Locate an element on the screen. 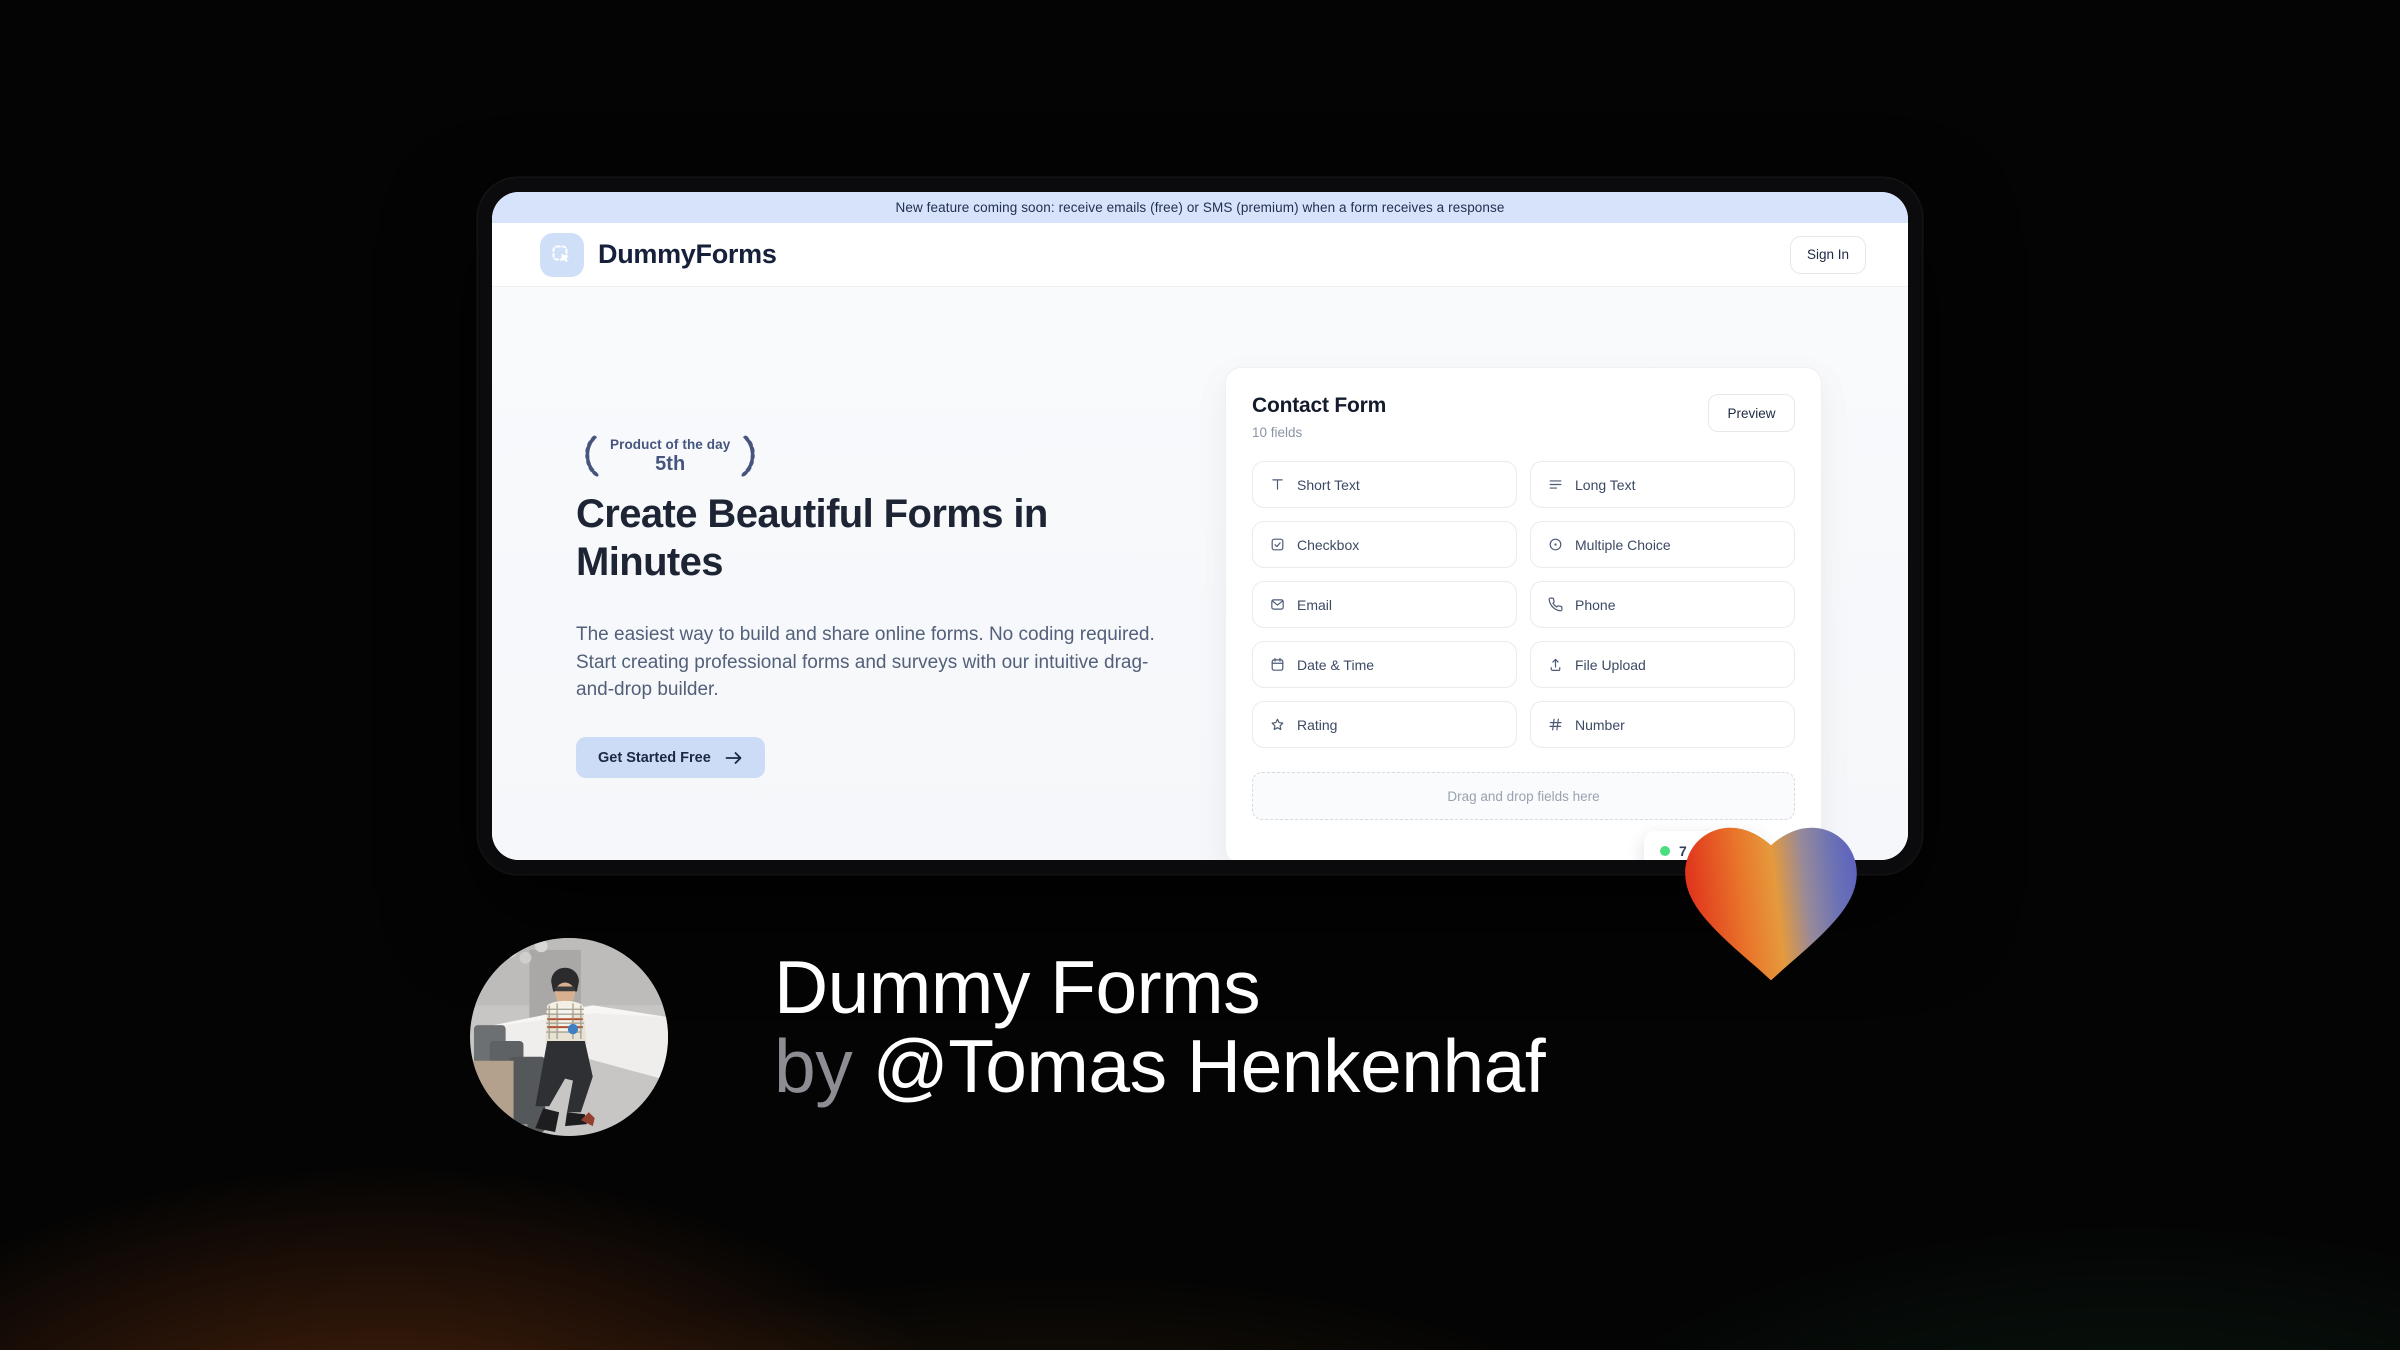 This screenshot has width=2400, height=1350. field-rating: Rating is located at coordinates (1384, 724).